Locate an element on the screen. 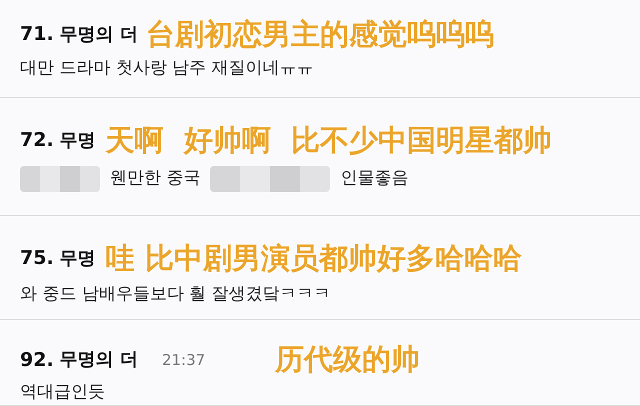  caption-overlay: 台剧初恋男主的感觉呜呜呜 is located at coordinates (320, 34).